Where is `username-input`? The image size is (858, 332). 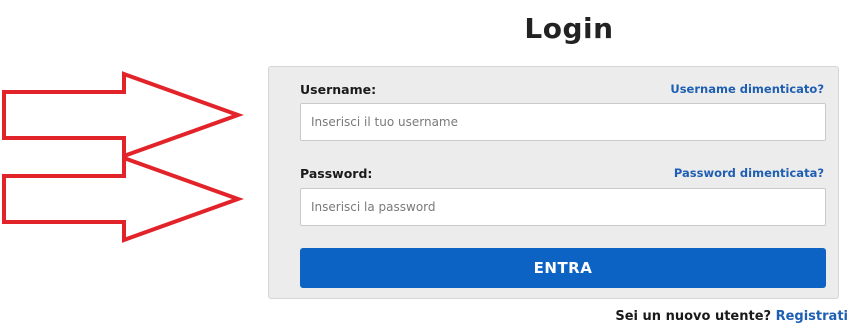 username-input is located at coordinates (563, 122).